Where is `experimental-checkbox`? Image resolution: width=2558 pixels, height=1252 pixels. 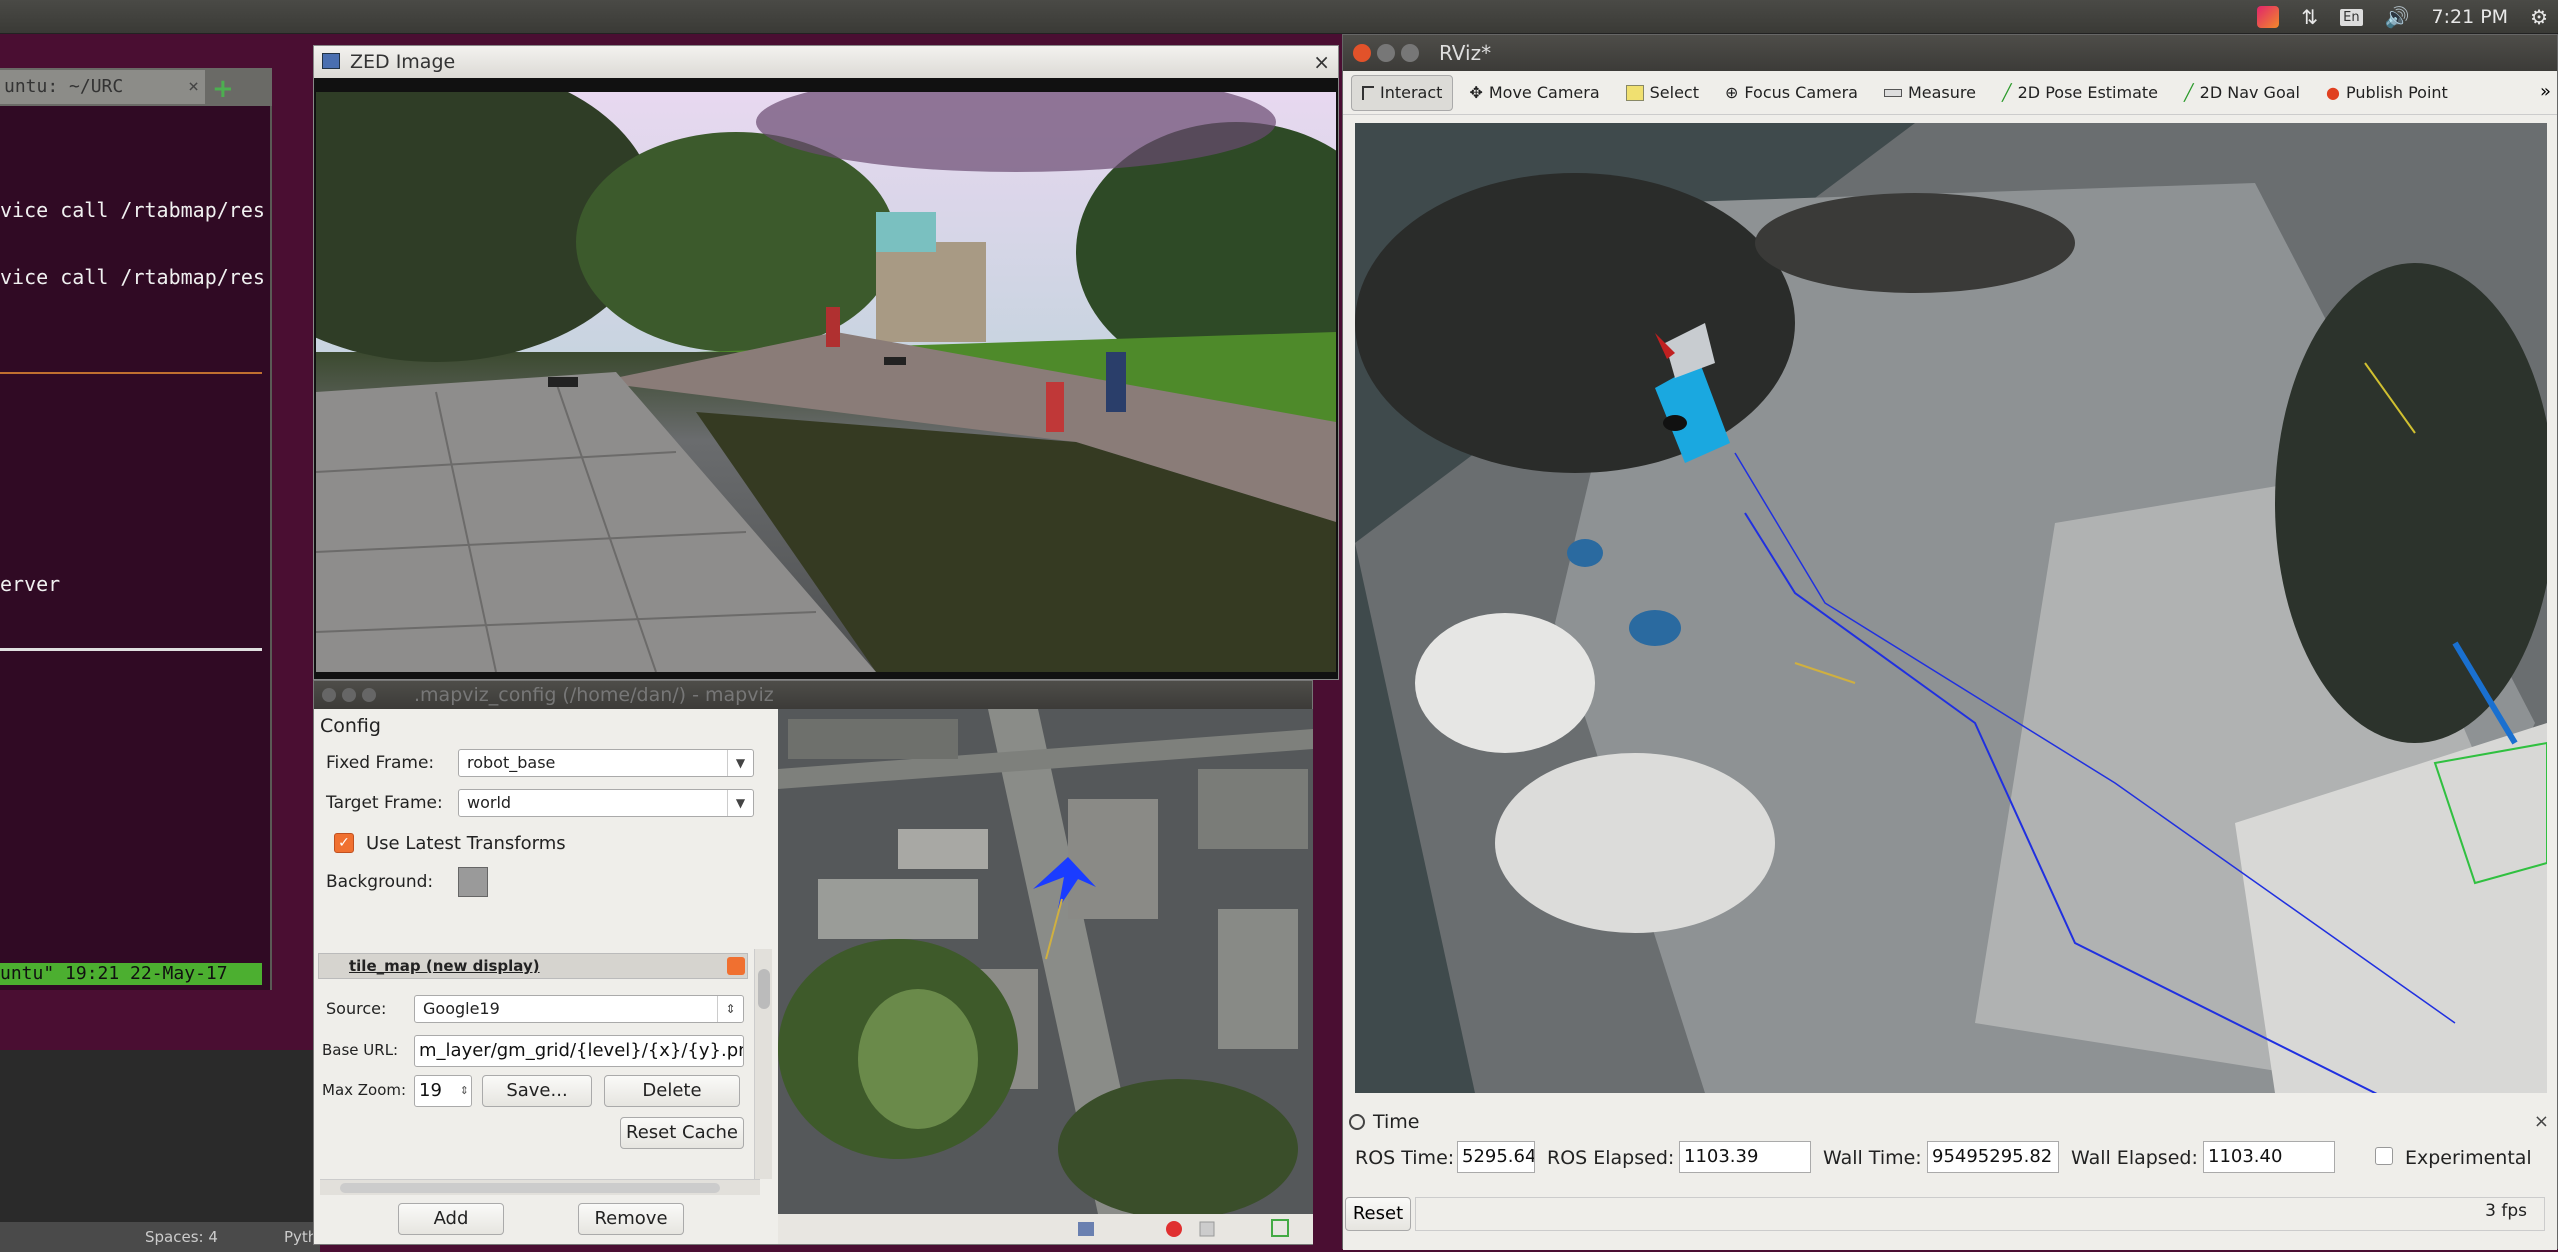 experimental-checkbox is located at coordinates (2384, 1156).